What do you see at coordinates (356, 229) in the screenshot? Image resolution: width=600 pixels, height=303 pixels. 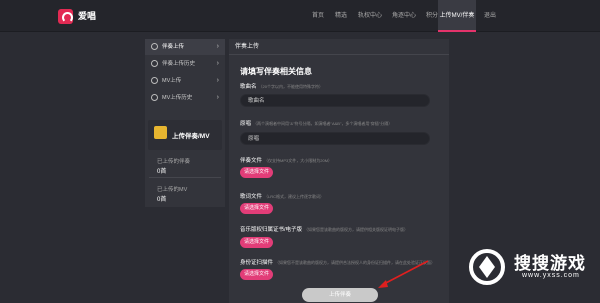 I see `copyright-cert-hint: （如果您是该歌曲的版权方，请提供相关版权证明电子版）` at bounding box center [356, 229].